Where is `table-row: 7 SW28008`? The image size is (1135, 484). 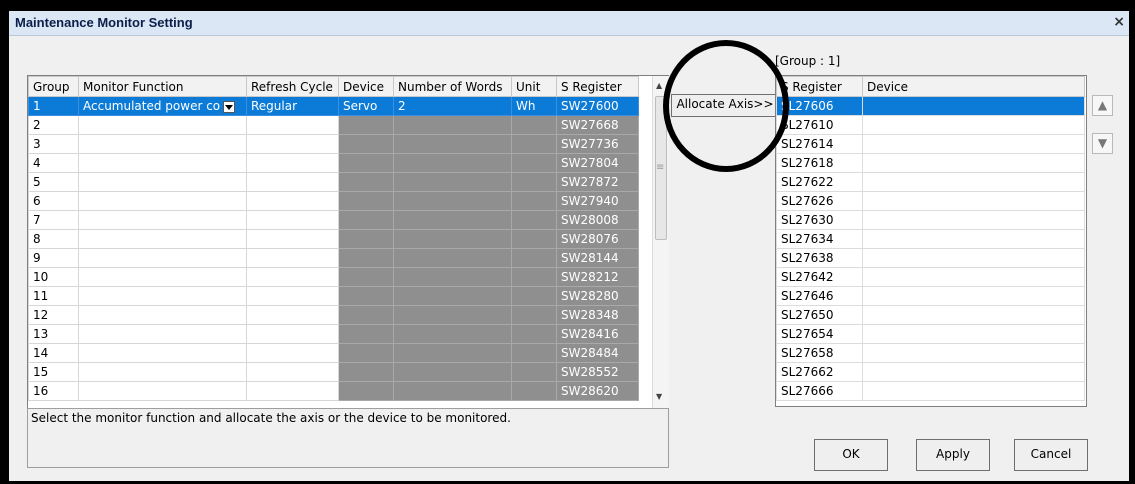
table-row: 7 SW28008 is located at coordinates (333, 220).